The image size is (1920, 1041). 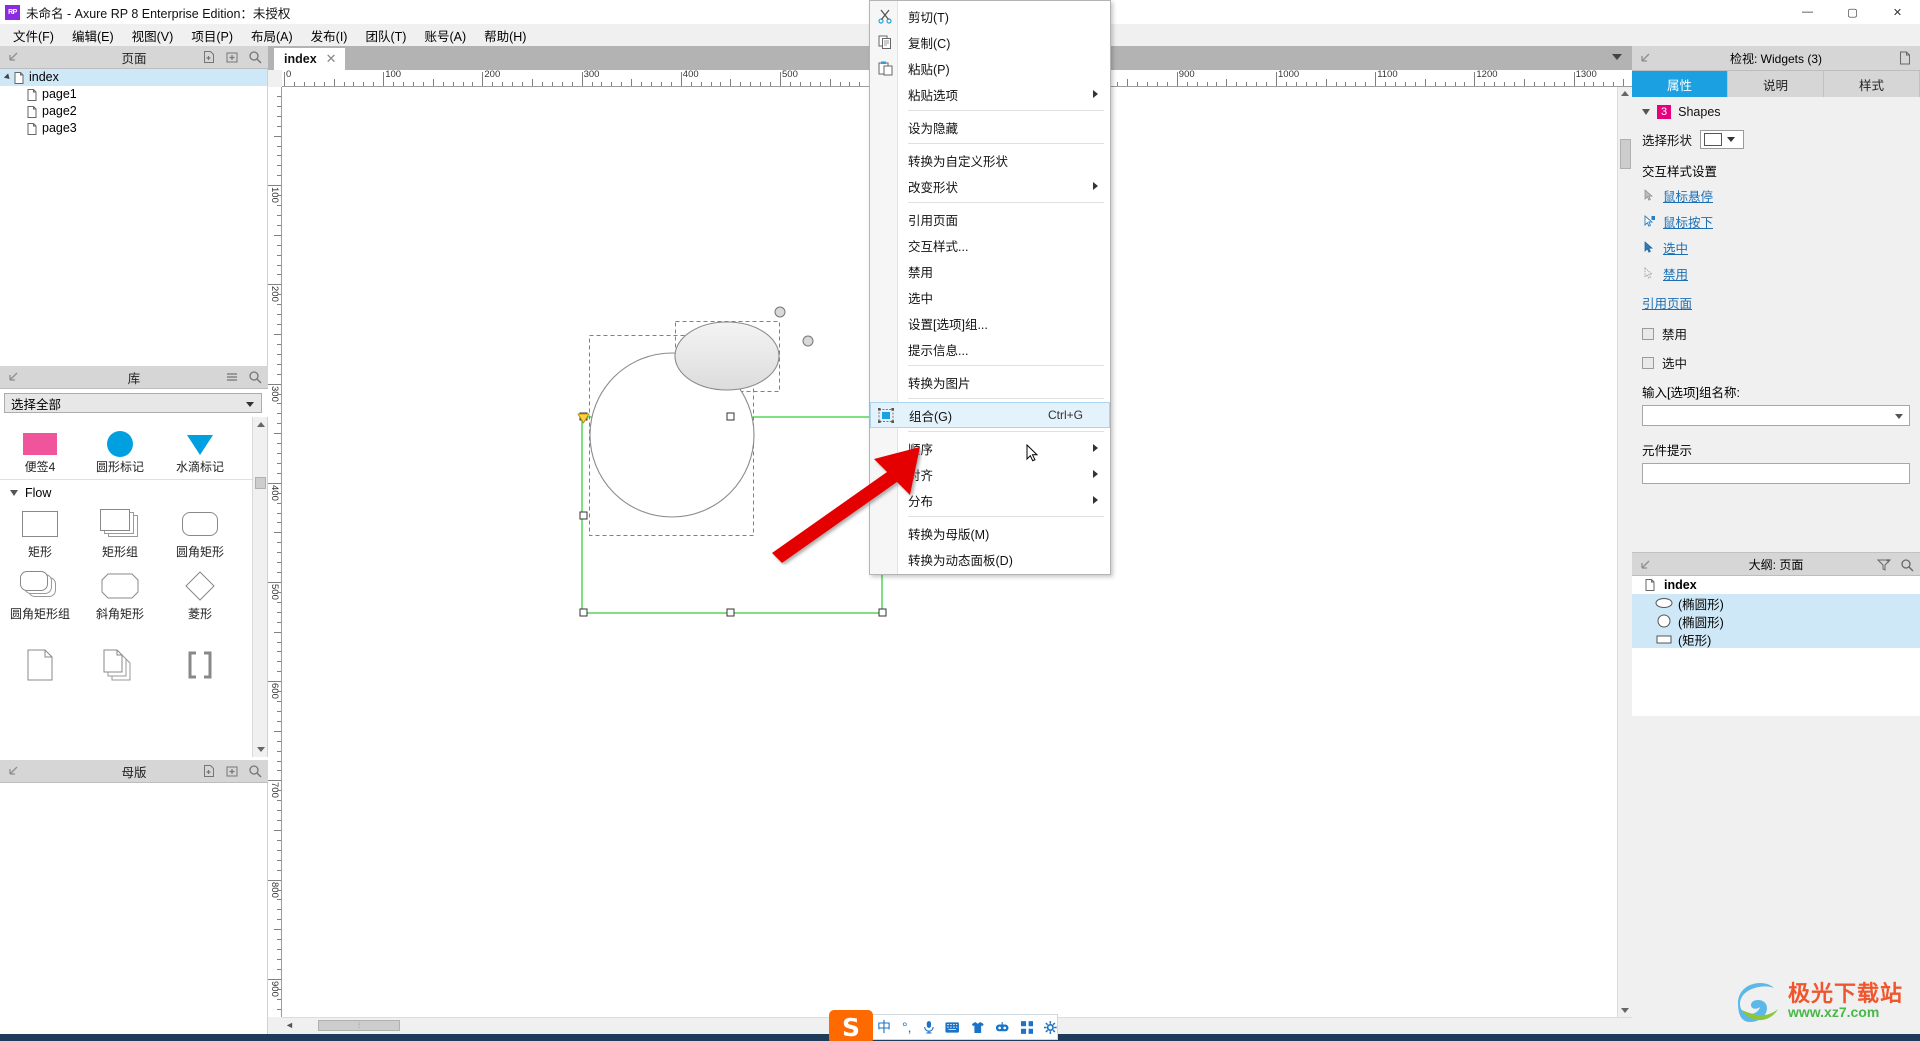 I want to click on document-icon, so click(x=1905, y=58).